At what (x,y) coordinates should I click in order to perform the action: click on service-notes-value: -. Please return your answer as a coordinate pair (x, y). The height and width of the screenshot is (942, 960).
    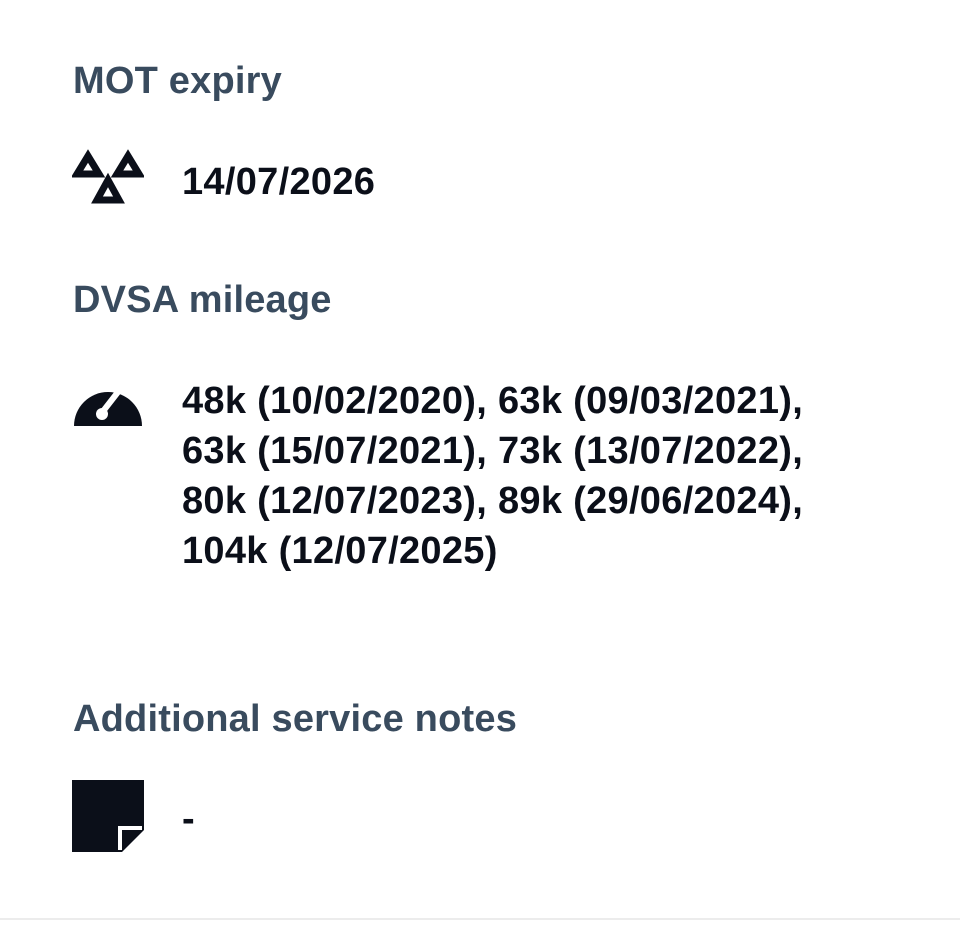
    Looking at the image, I should click on (188, 819).